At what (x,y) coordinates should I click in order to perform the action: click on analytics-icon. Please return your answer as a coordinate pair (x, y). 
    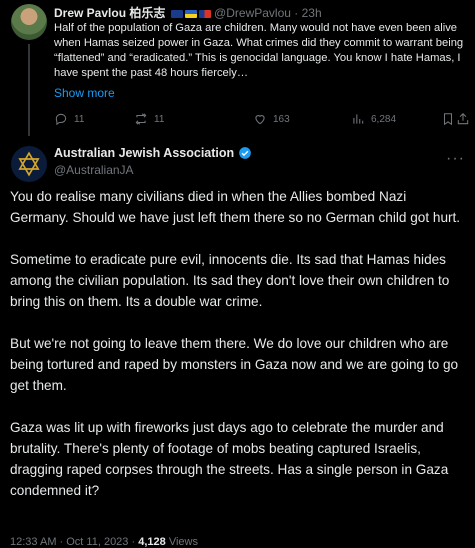
    Looking at the image, I should click on (358, 119).